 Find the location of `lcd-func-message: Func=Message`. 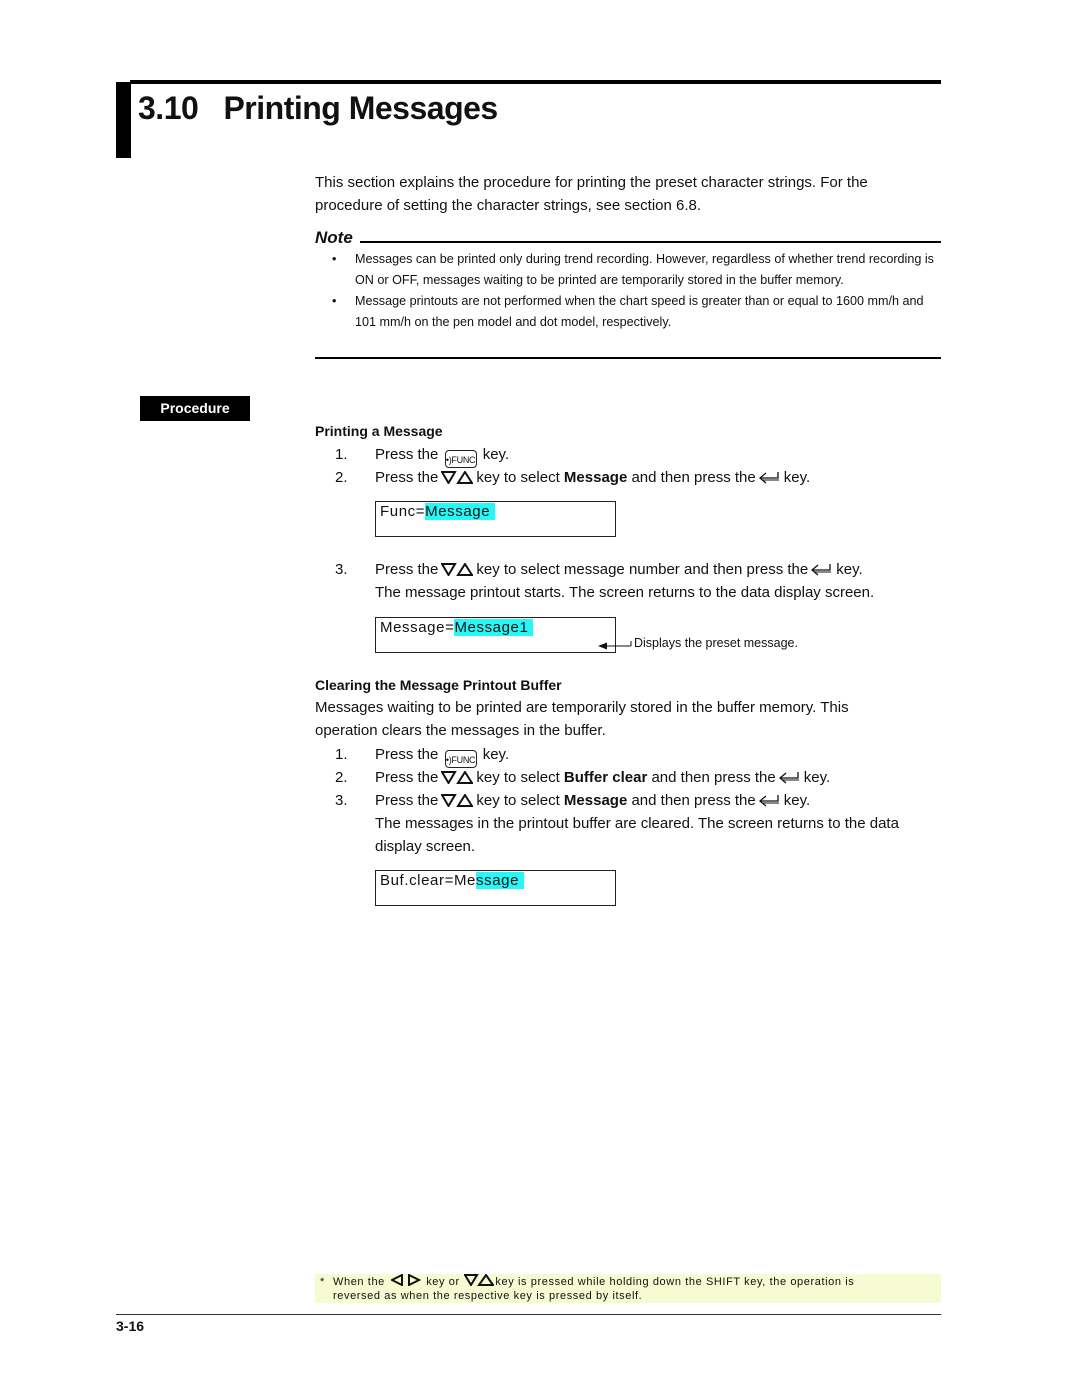

lcd-func-message: Func=Message is located at coordinates (495, 519).